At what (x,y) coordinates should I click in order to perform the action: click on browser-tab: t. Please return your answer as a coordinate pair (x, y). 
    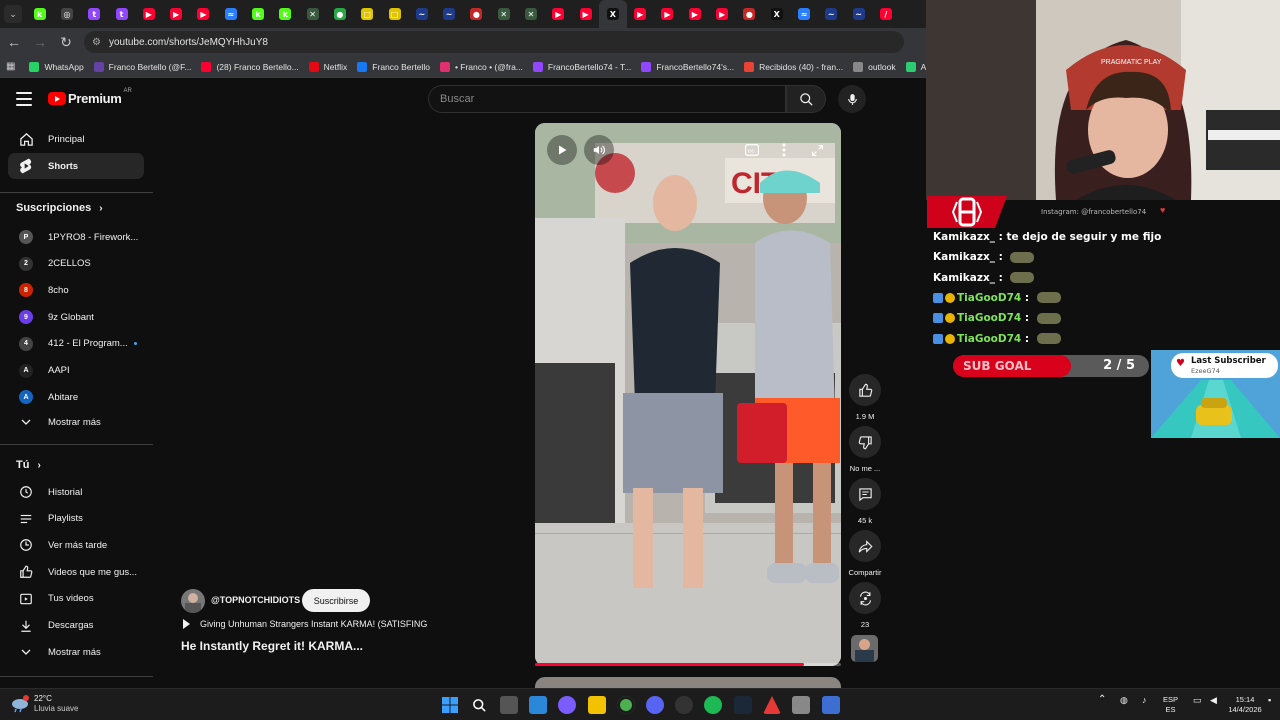
    Looking at the image, I should click on (121, 14).